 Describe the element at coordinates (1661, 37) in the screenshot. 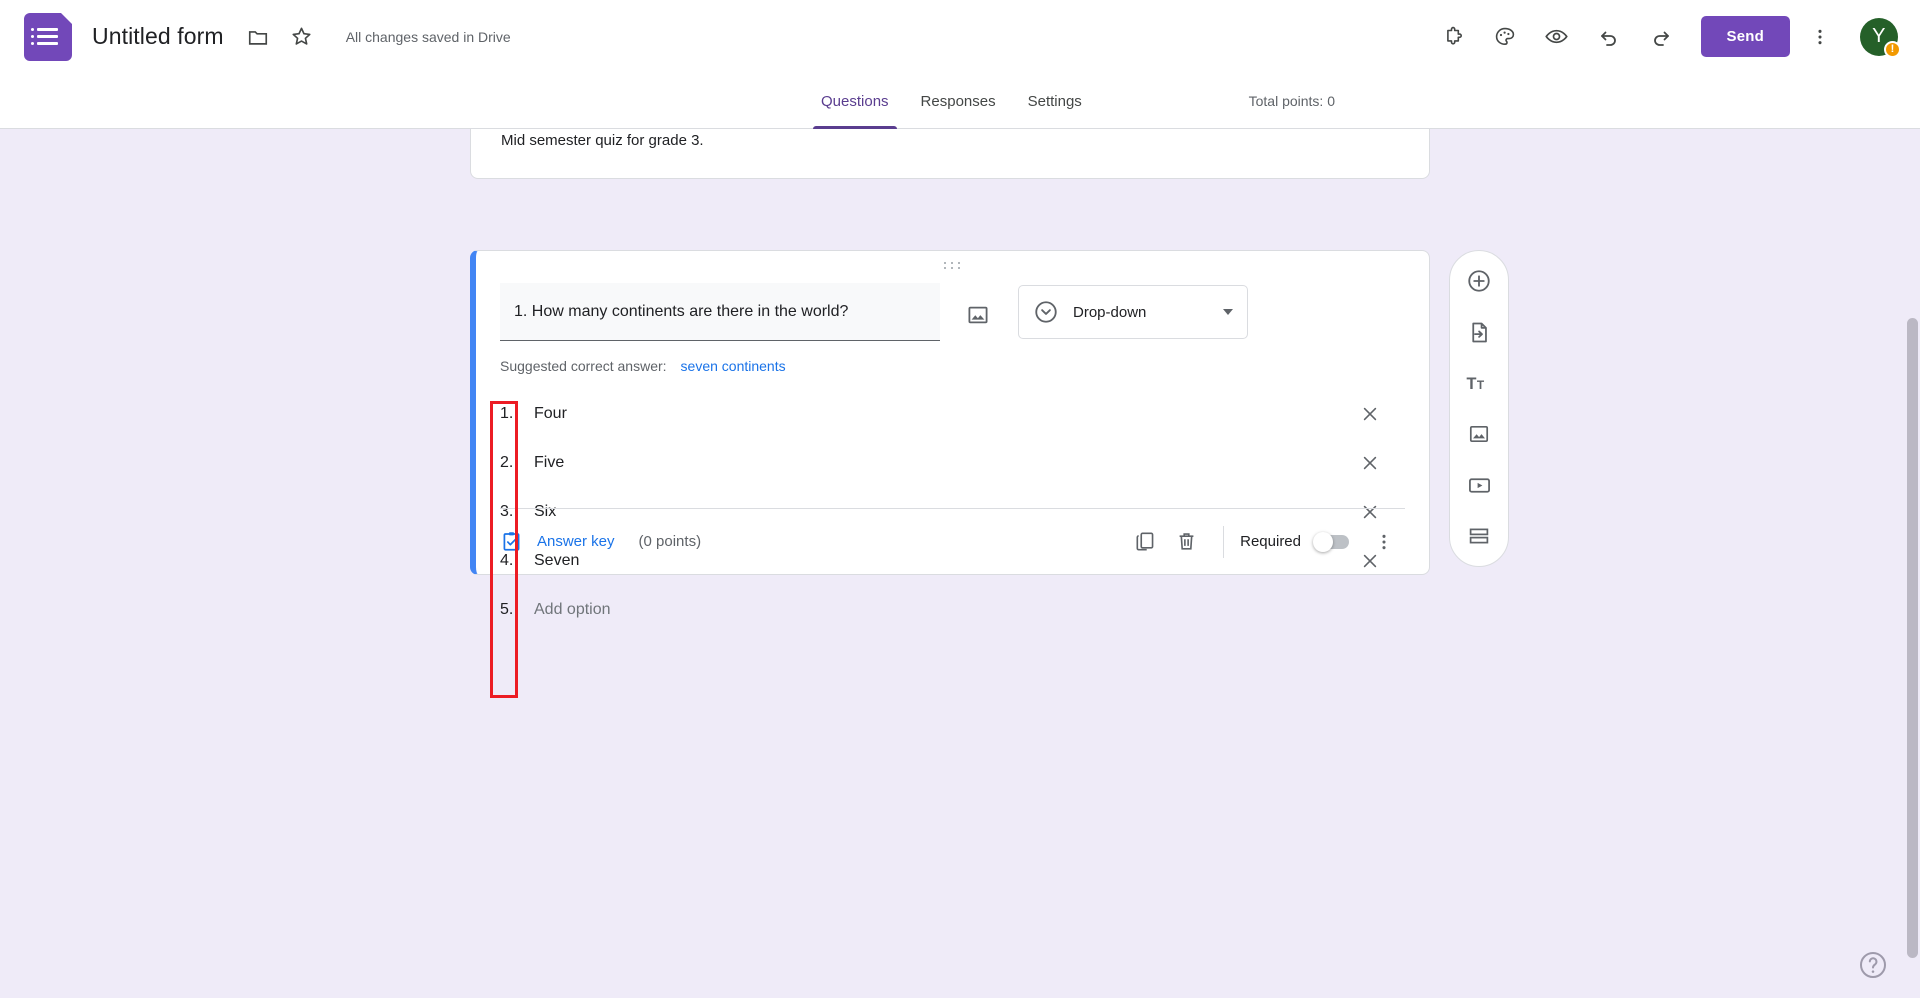

I see `redo-icon` at that location.